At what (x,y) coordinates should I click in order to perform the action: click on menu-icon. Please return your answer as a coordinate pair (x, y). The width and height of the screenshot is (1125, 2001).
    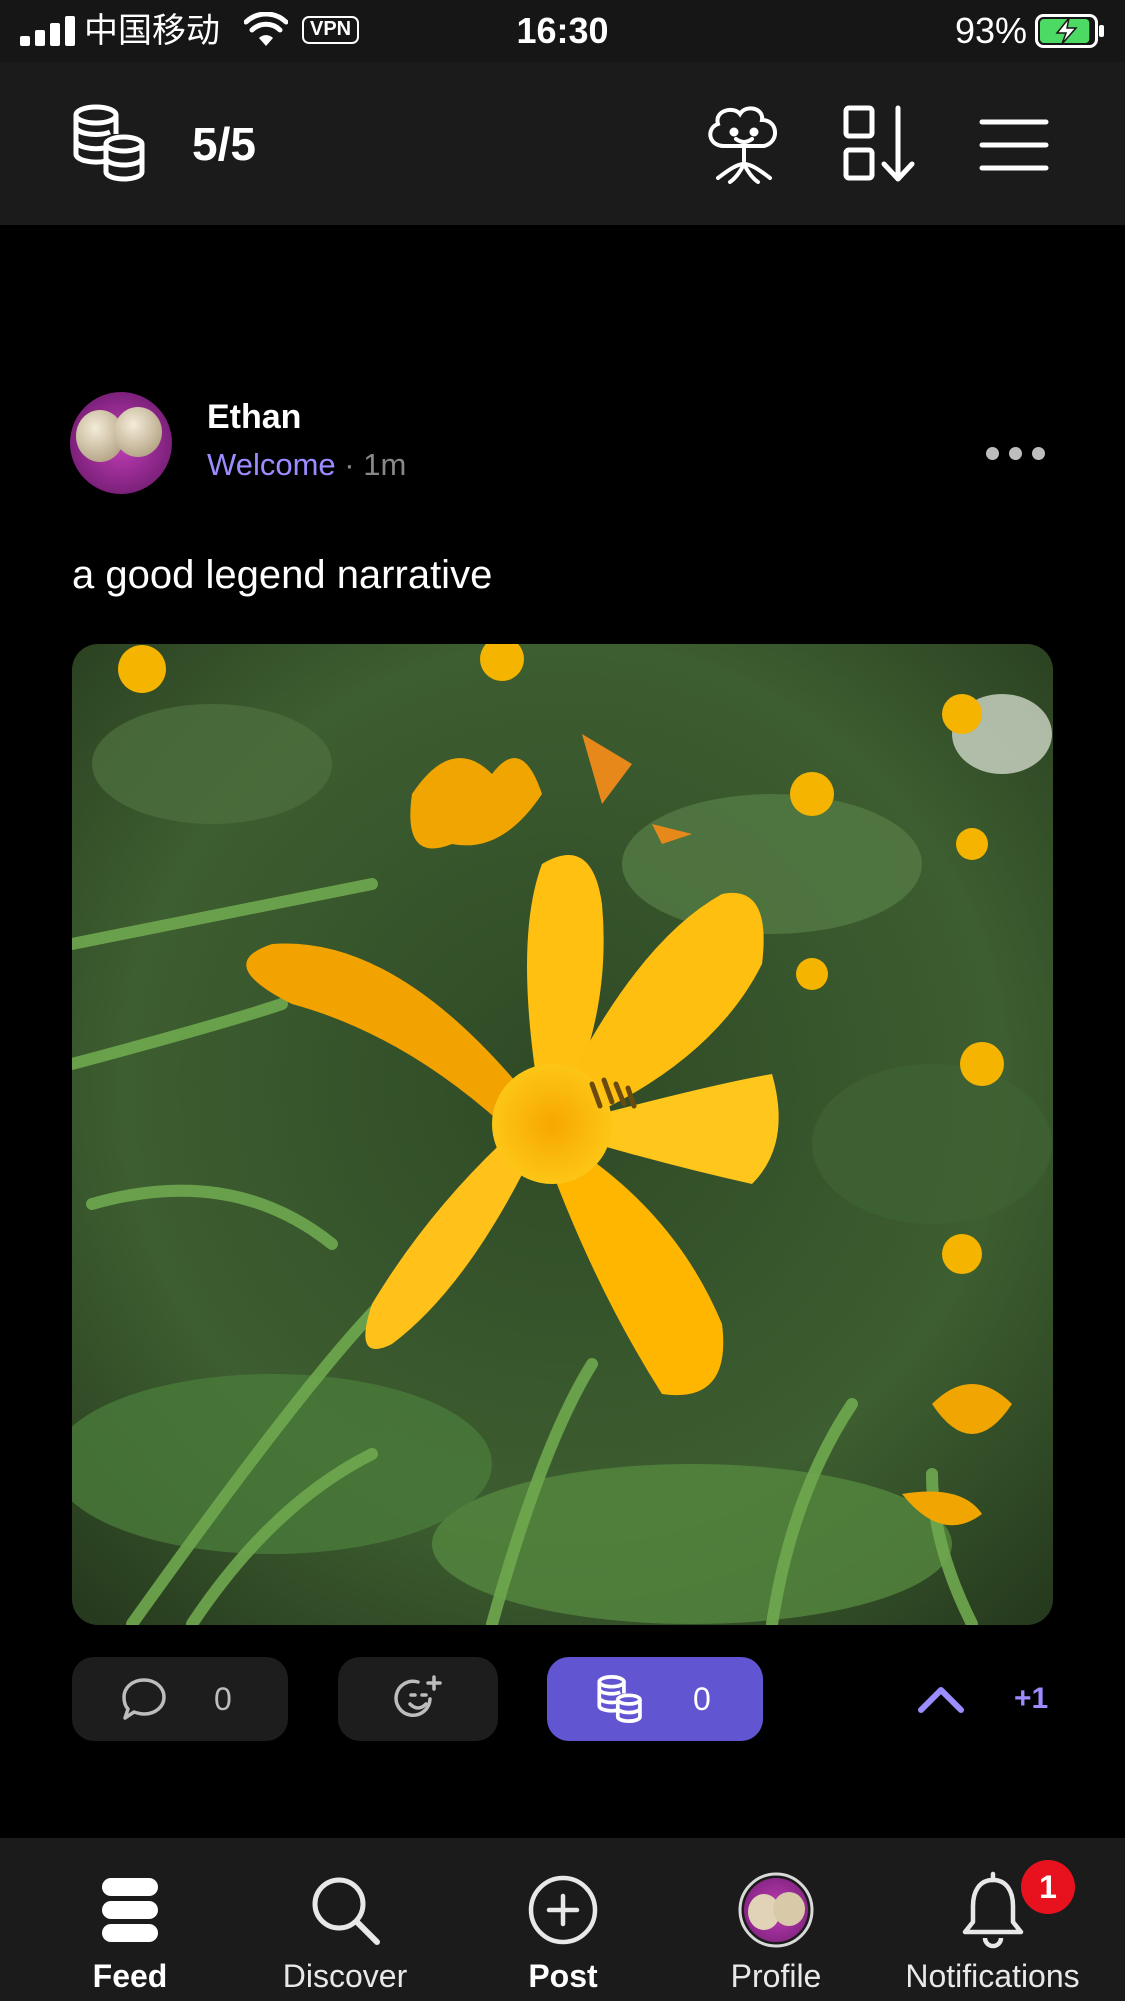
    Looking at the image, I should click on (1014, 145).